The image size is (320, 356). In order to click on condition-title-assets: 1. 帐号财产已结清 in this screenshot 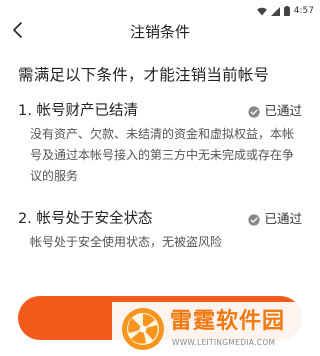, I will do `click(78, 111)`.